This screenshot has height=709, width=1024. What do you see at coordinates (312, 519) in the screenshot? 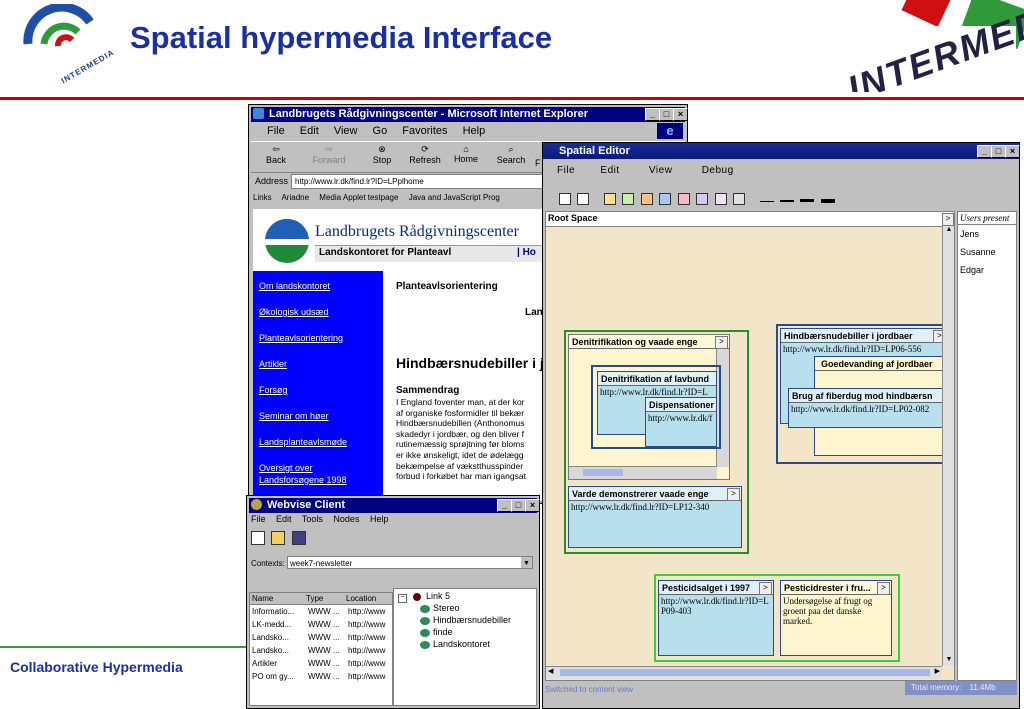
I see `webvise-menu-tools: Tools` at bounding box center [312, 519].